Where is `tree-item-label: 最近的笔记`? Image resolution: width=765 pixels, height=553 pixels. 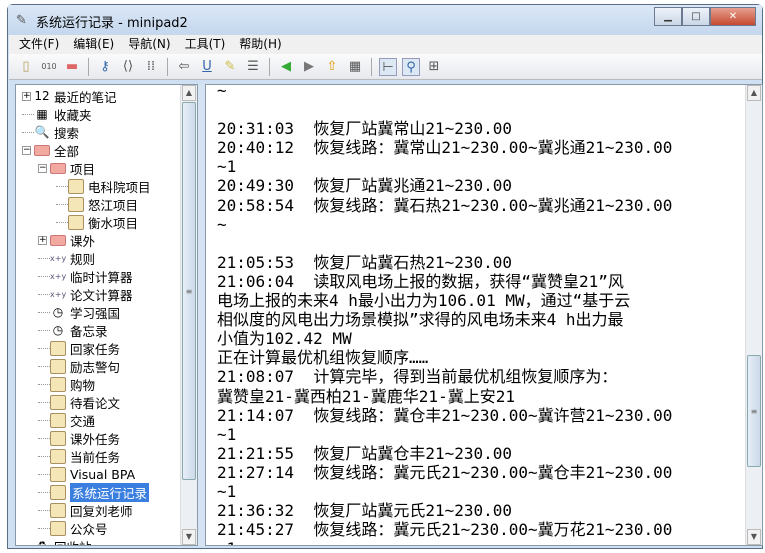
tree-item-label: 最近的笔记 is located at coordinates (85, 97).